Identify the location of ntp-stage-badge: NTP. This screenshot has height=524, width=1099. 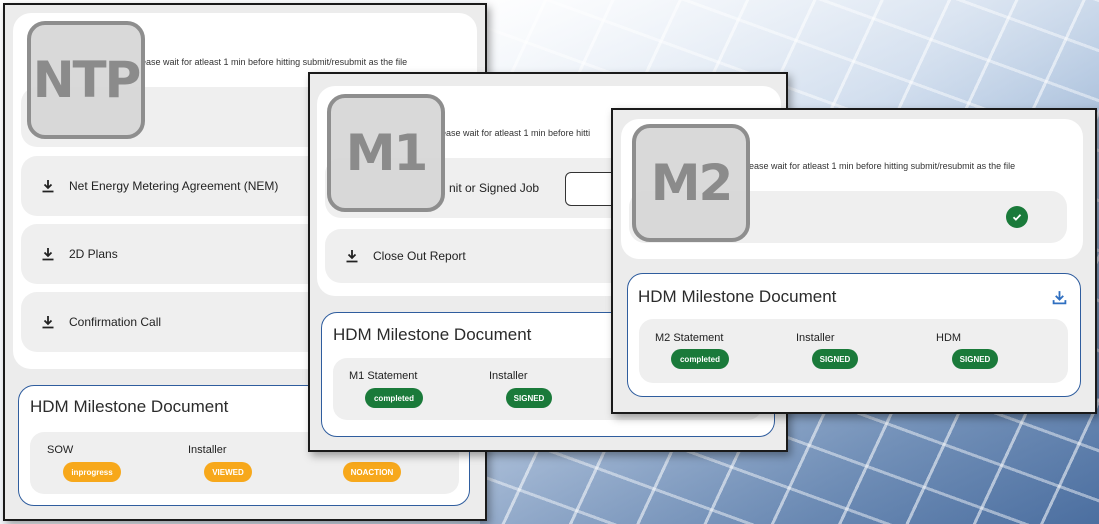
(86, 80).